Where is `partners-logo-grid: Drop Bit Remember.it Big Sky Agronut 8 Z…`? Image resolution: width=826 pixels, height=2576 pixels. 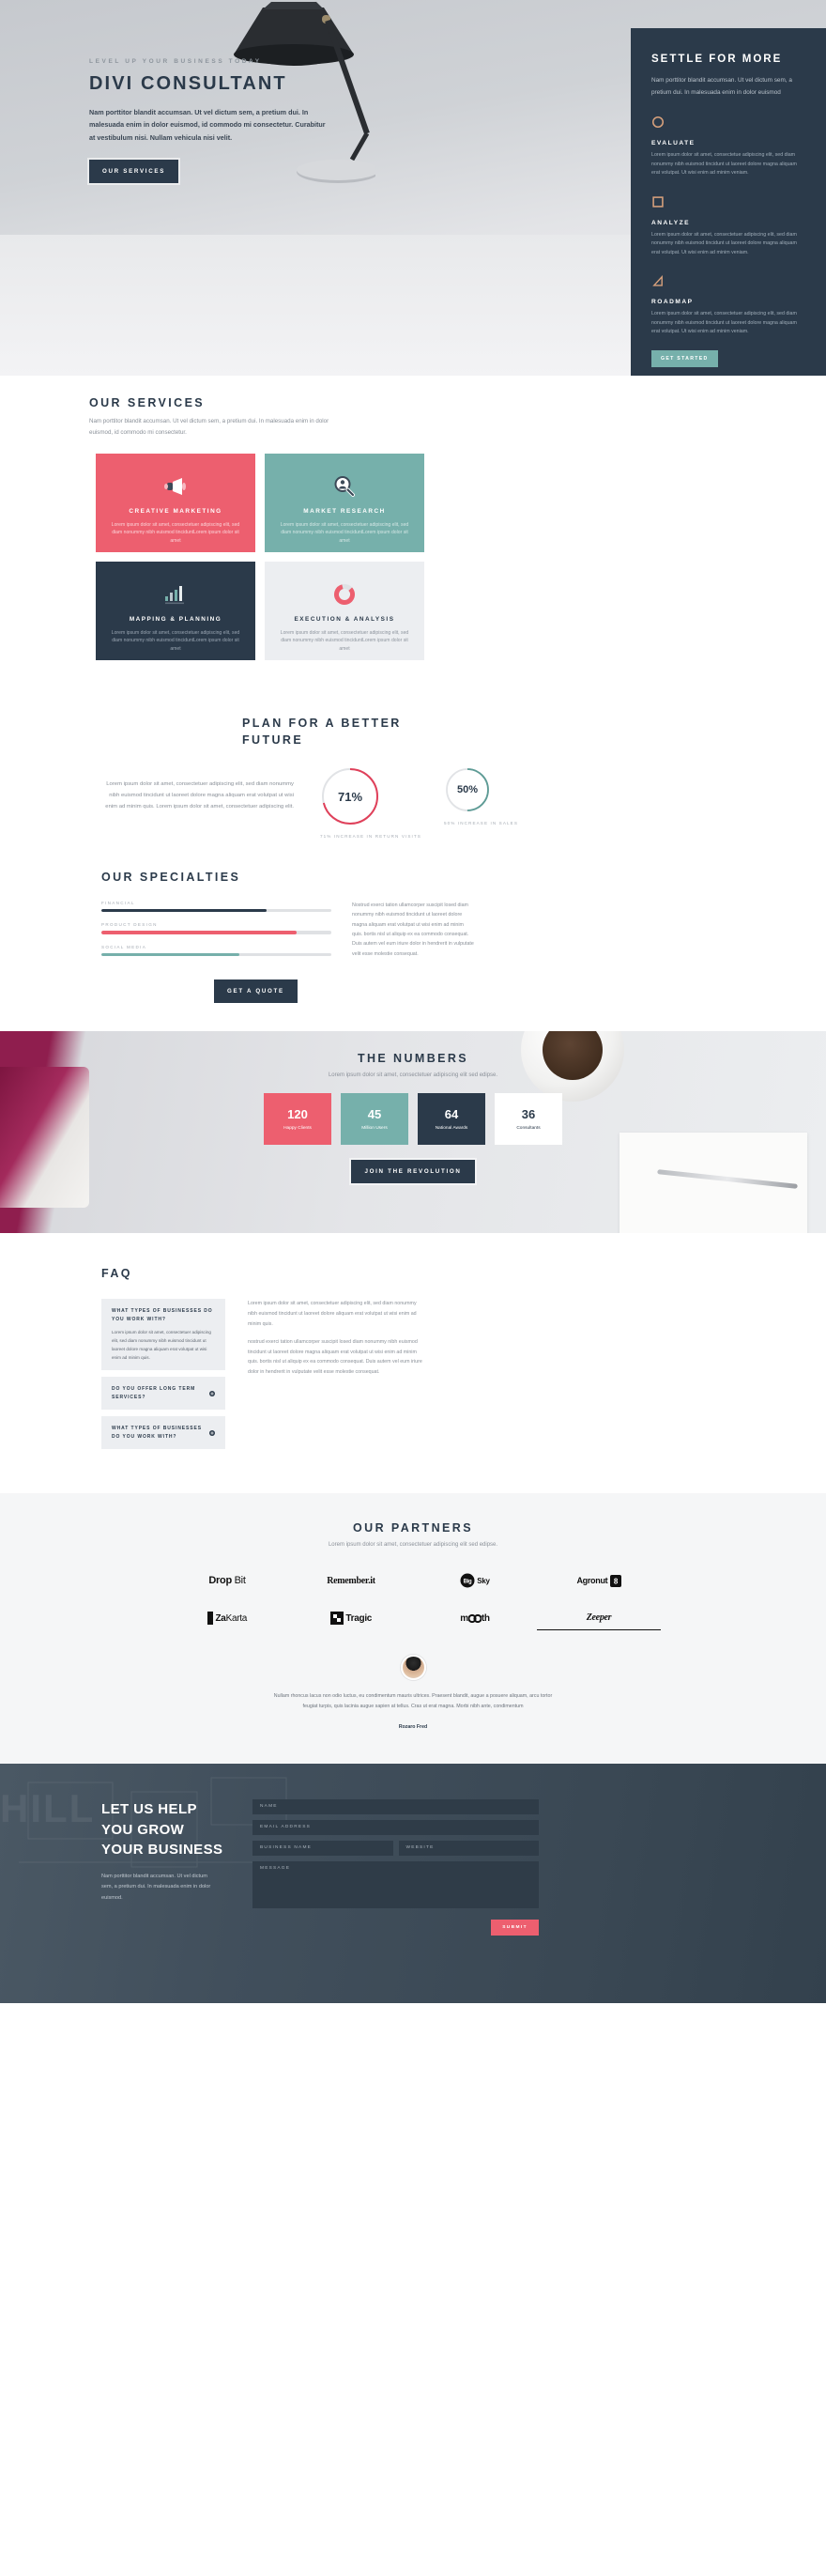 partners-logo-grid: Drop Bit Remember.it Big Sky Agronut 8 Z… is located at coordinates (413, 1599).